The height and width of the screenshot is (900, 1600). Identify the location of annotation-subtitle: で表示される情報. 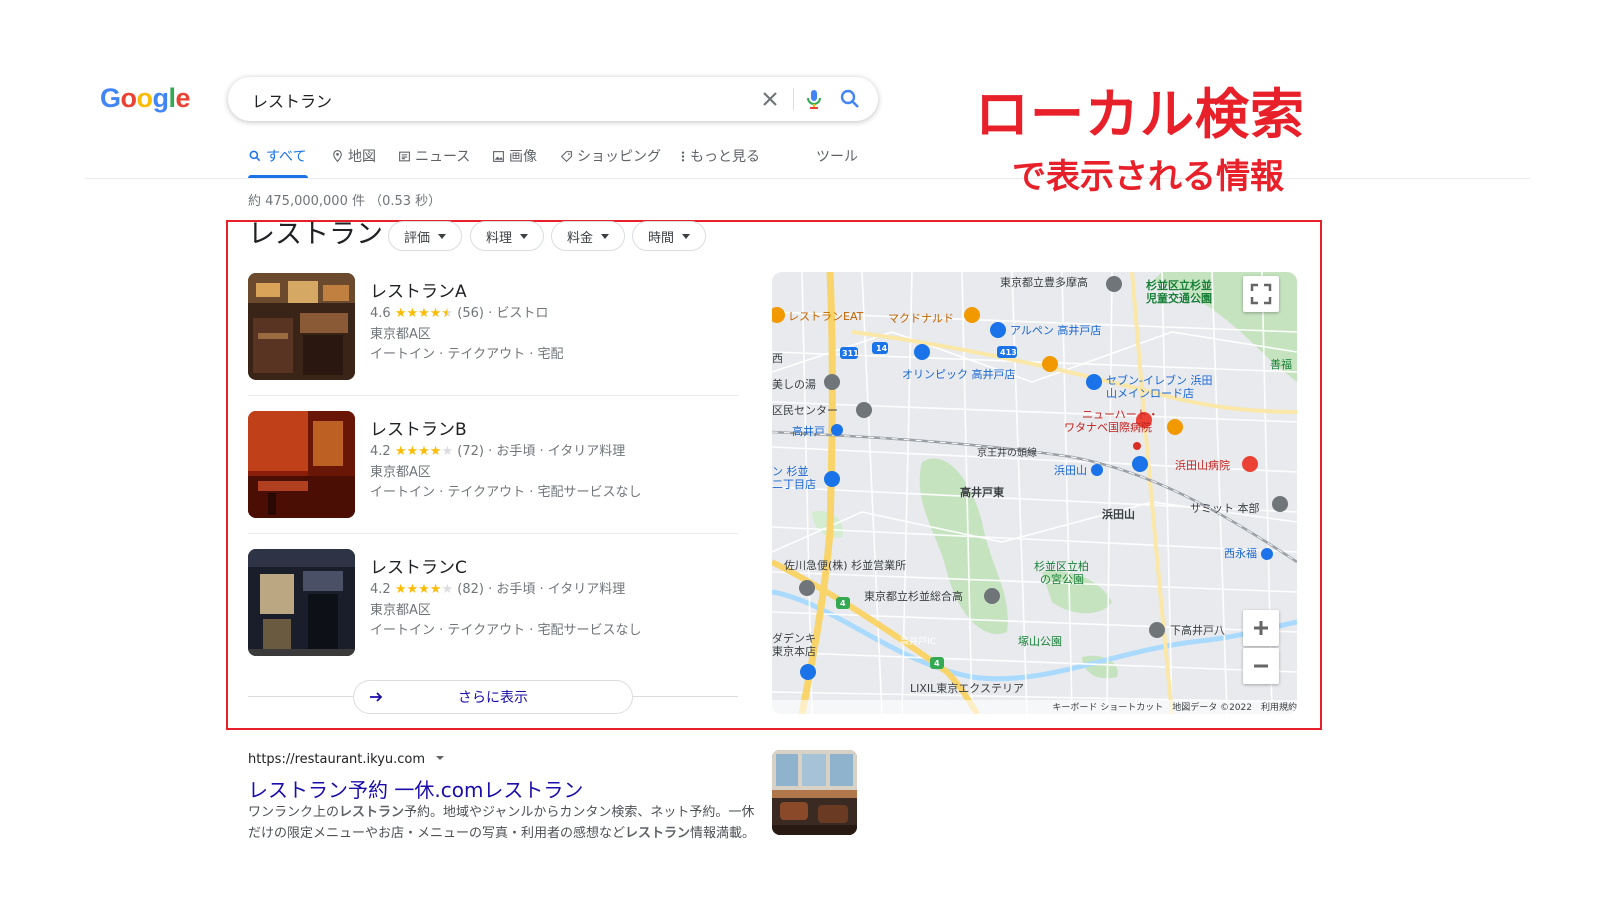
(1148, 177).